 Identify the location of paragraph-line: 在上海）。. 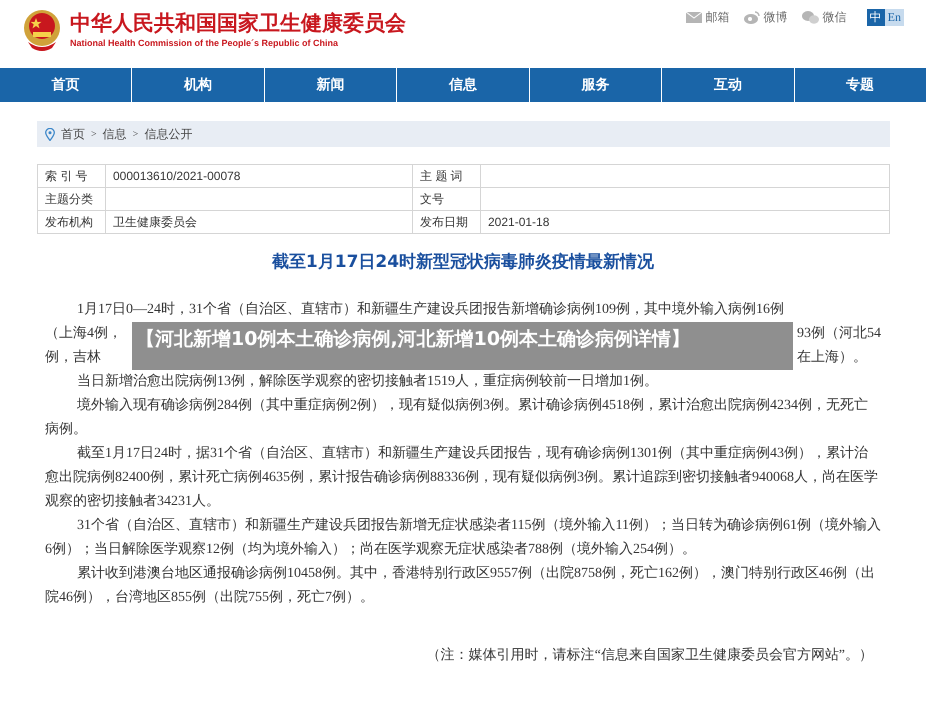
(832, 357).